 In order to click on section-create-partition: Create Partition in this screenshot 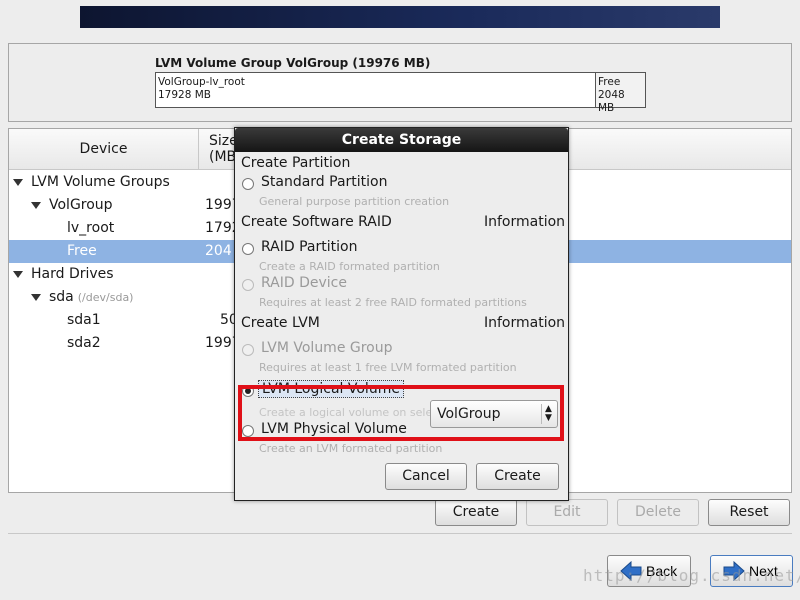, I will do `click(296, 163)`.